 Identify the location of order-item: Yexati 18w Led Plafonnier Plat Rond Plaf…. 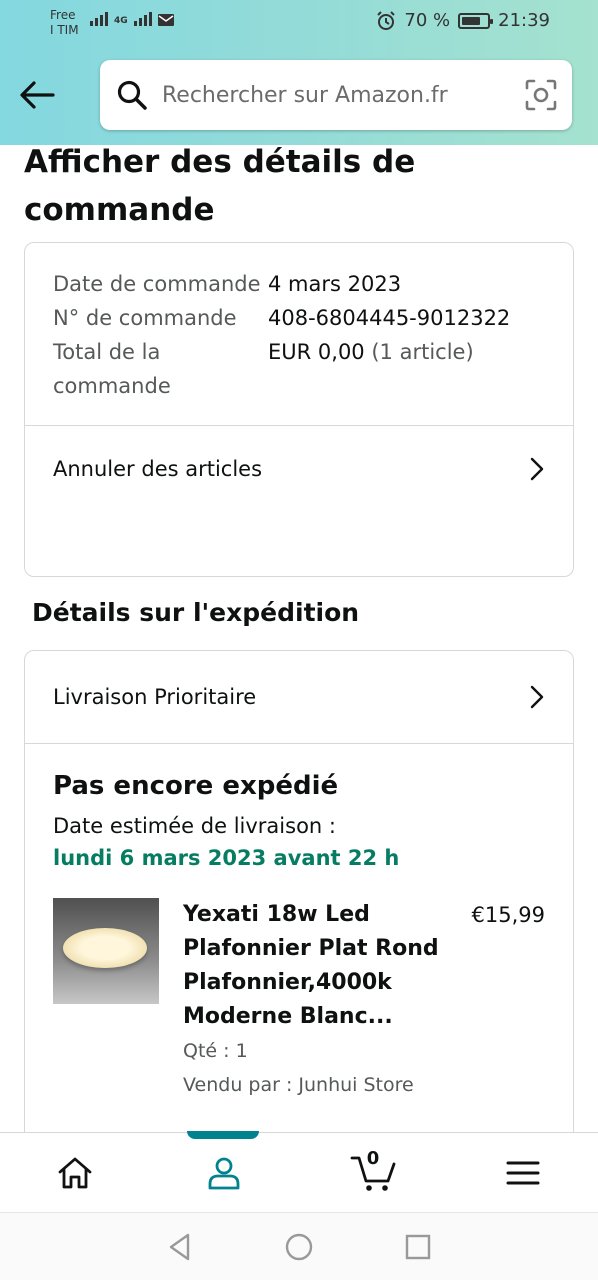
(299, 1000).